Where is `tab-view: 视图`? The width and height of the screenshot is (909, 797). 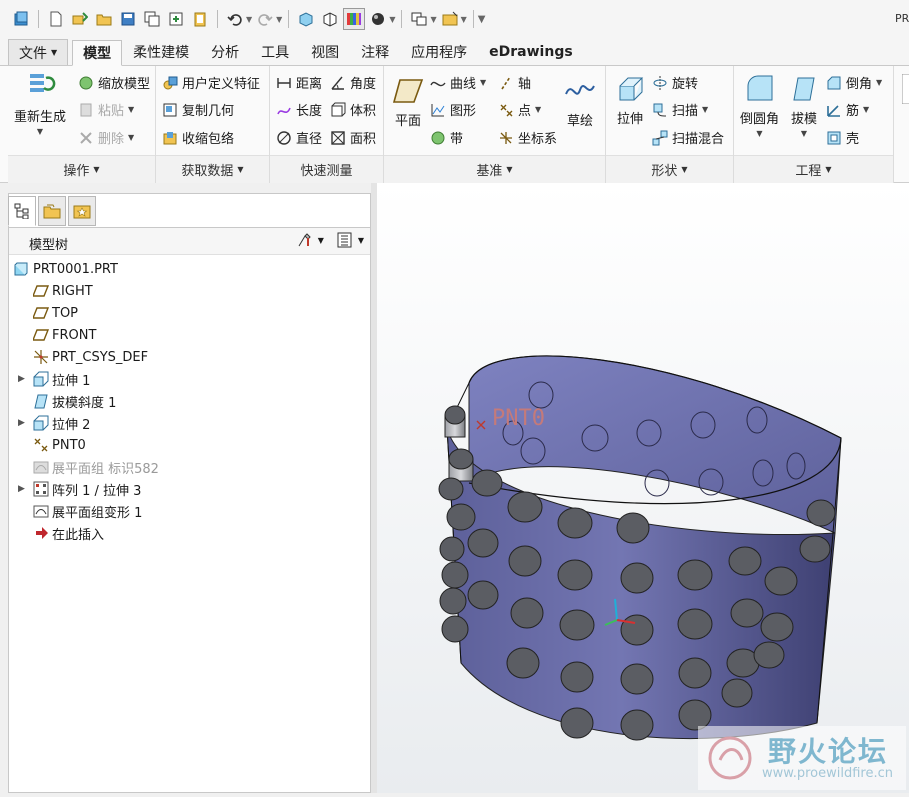 tab-view: 视图 is located at coordinates (325, 52).